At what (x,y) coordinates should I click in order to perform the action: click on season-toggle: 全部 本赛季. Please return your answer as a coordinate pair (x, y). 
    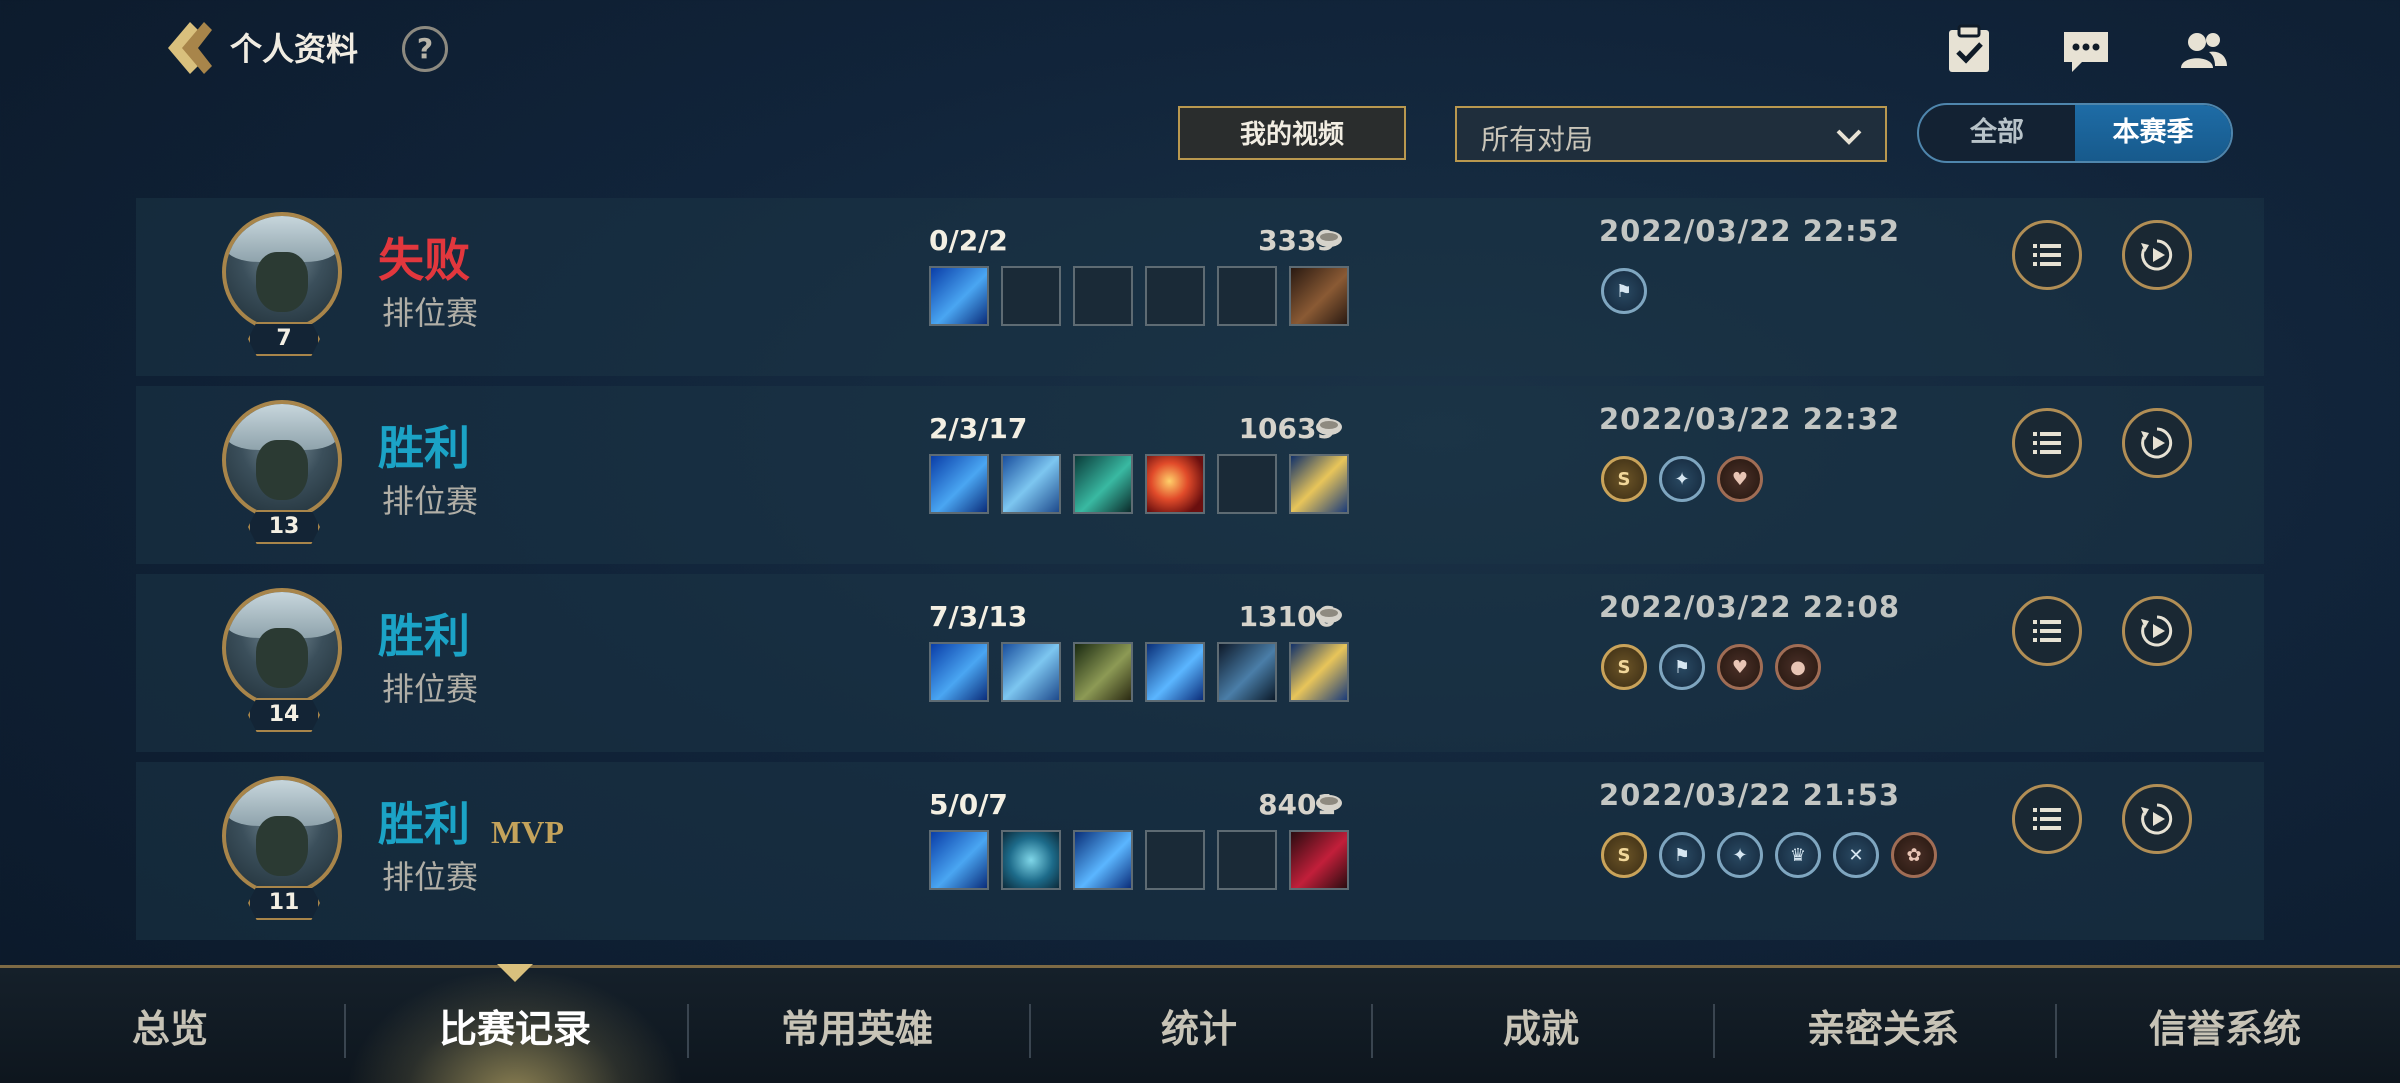
    Looking at the image, I should click on (2075, 133).